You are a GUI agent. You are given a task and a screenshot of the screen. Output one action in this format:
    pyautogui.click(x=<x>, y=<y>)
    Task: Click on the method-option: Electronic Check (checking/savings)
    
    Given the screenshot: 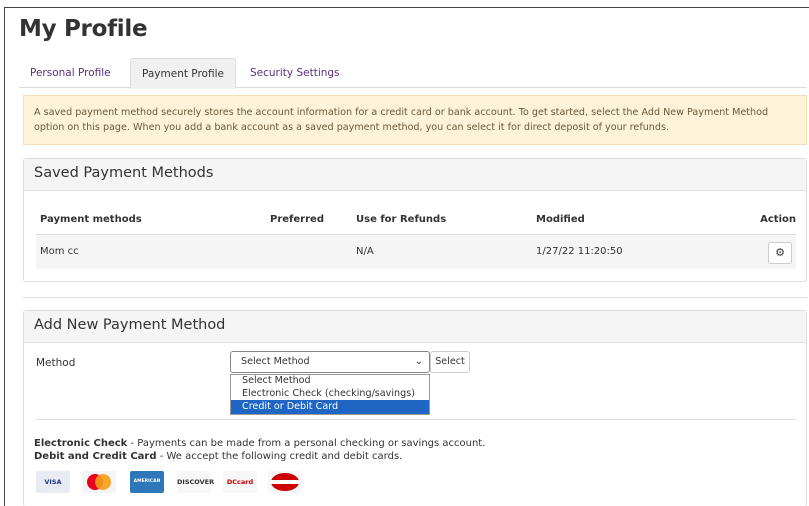 What is the action you would take?
    pyautogui.click(x=330, y=394)
    